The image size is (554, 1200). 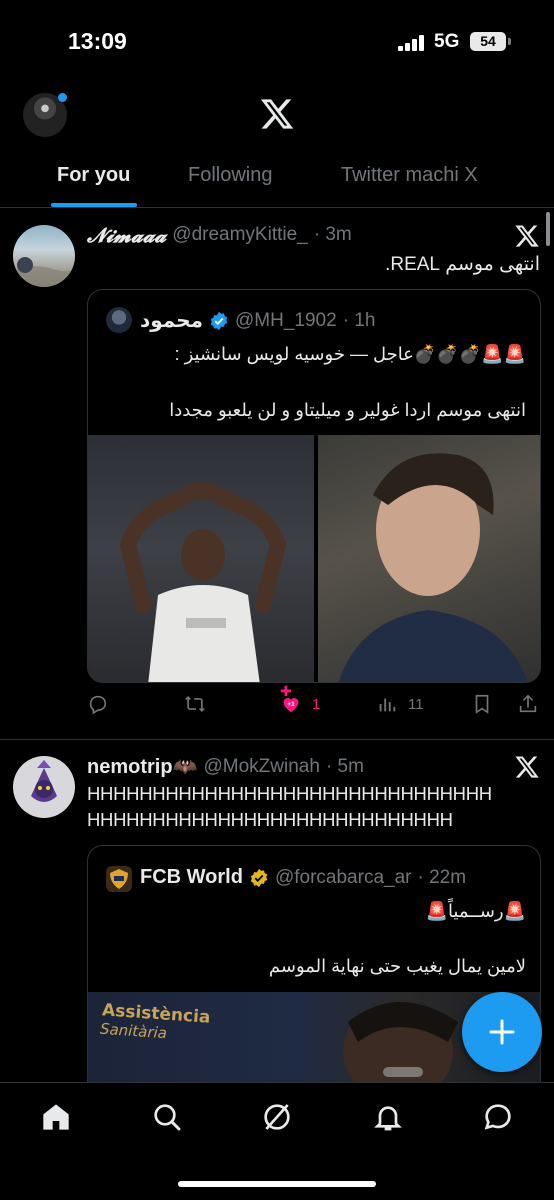 I want to click on bookmark-button, so click(x=482, y=704).